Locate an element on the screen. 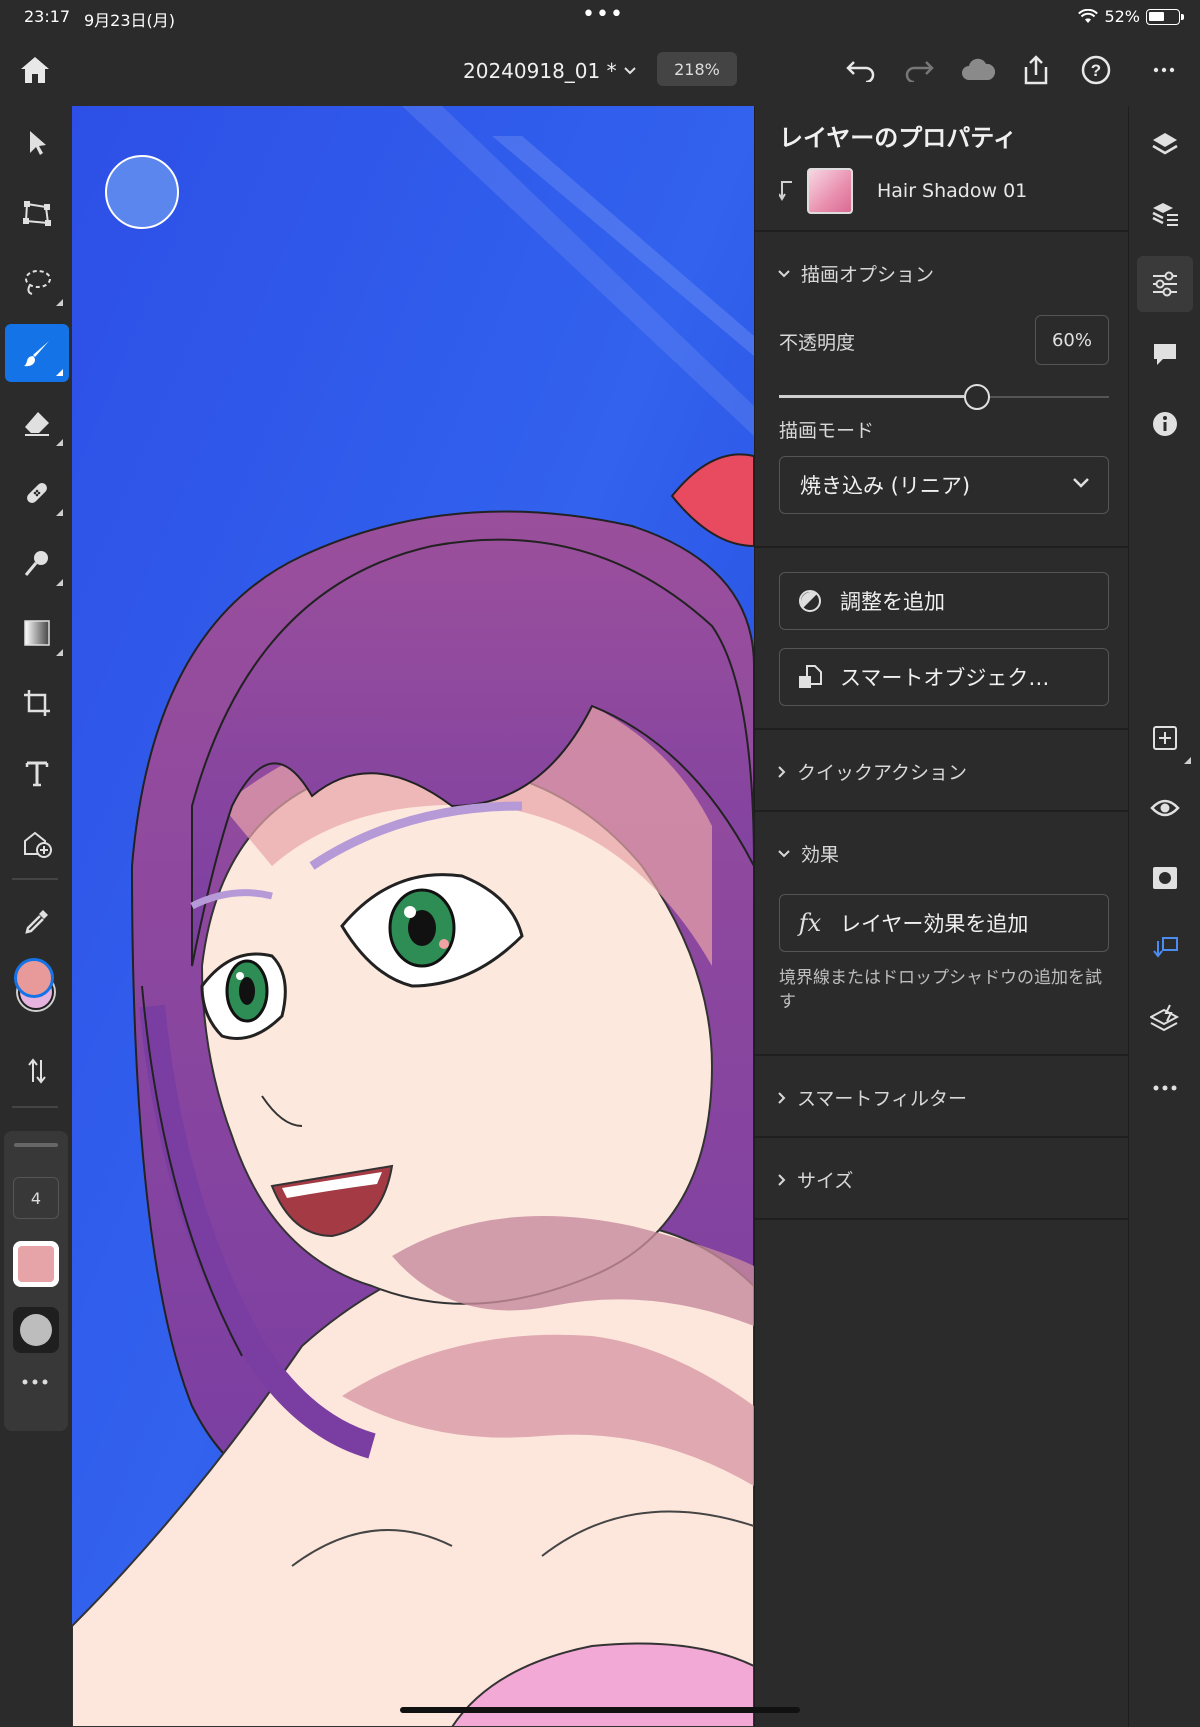 Image resolution: width=1200 pixels, height=1727 pixels. slider-fill is located at coordinates (871, 396).